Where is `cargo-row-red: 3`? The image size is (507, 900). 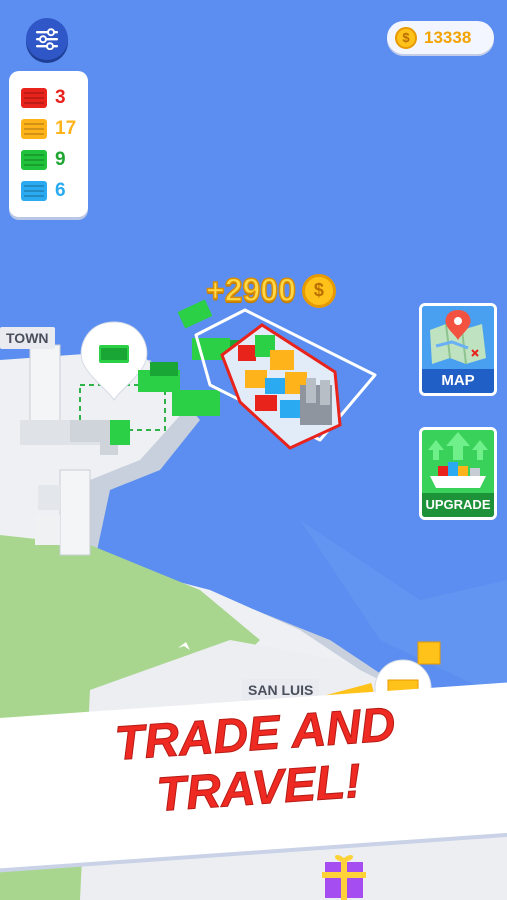
cargo-row-red: 3 is located at coordinates (43, 98).